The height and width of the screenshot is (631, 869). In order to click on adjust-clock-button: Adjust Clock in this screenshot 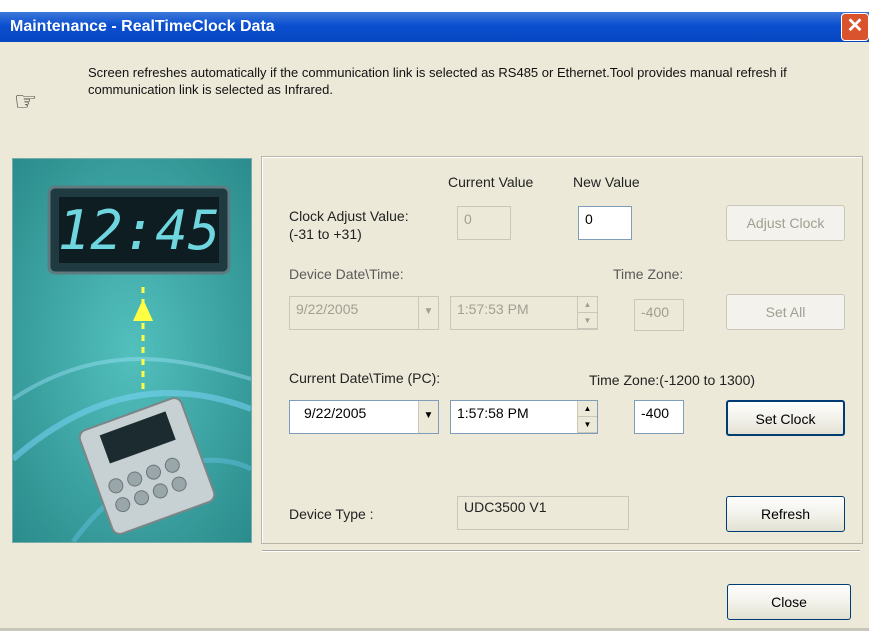, I will do `click(785, 223)`.